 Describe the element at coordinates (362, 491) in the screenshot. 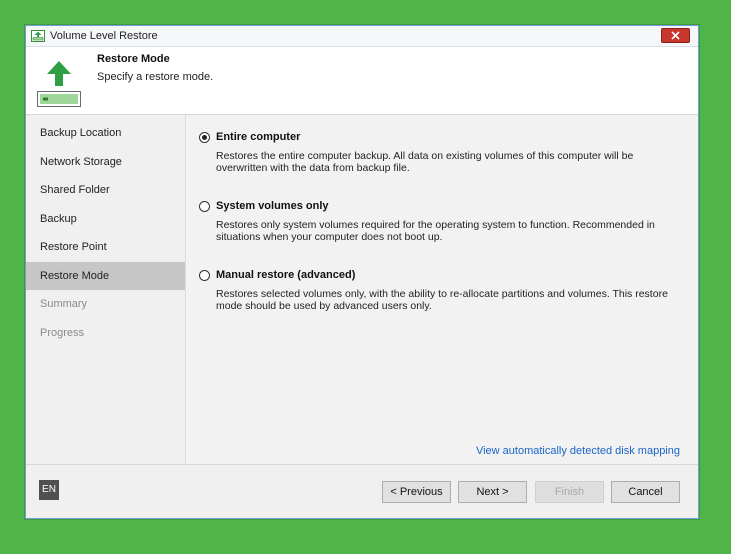

I see `wizard-footer: EN < Previous Next > Finish Cancel` at that location.